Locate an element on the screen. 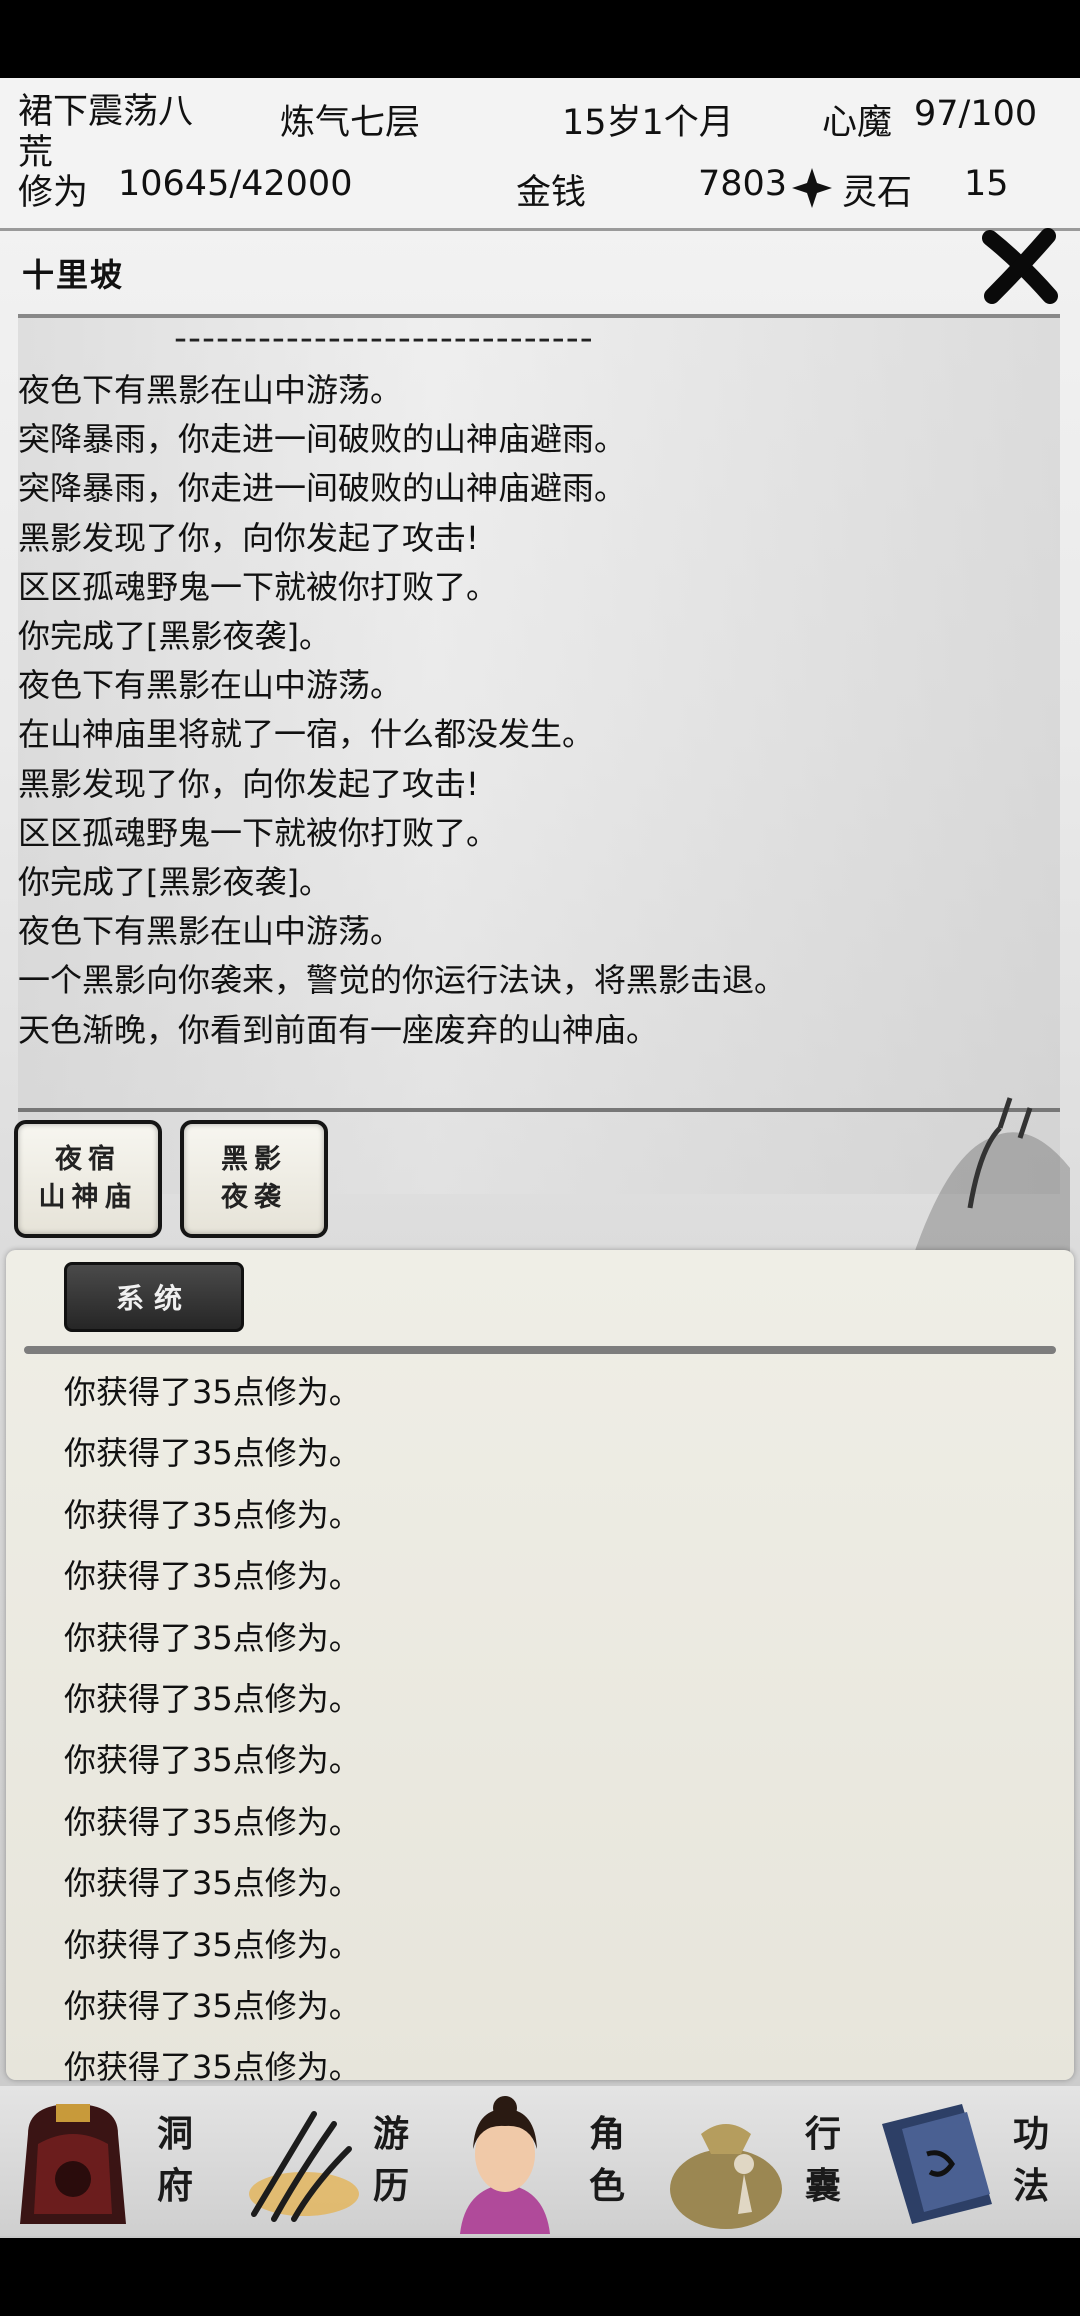  header-divider is located at coordinates (540, 229).